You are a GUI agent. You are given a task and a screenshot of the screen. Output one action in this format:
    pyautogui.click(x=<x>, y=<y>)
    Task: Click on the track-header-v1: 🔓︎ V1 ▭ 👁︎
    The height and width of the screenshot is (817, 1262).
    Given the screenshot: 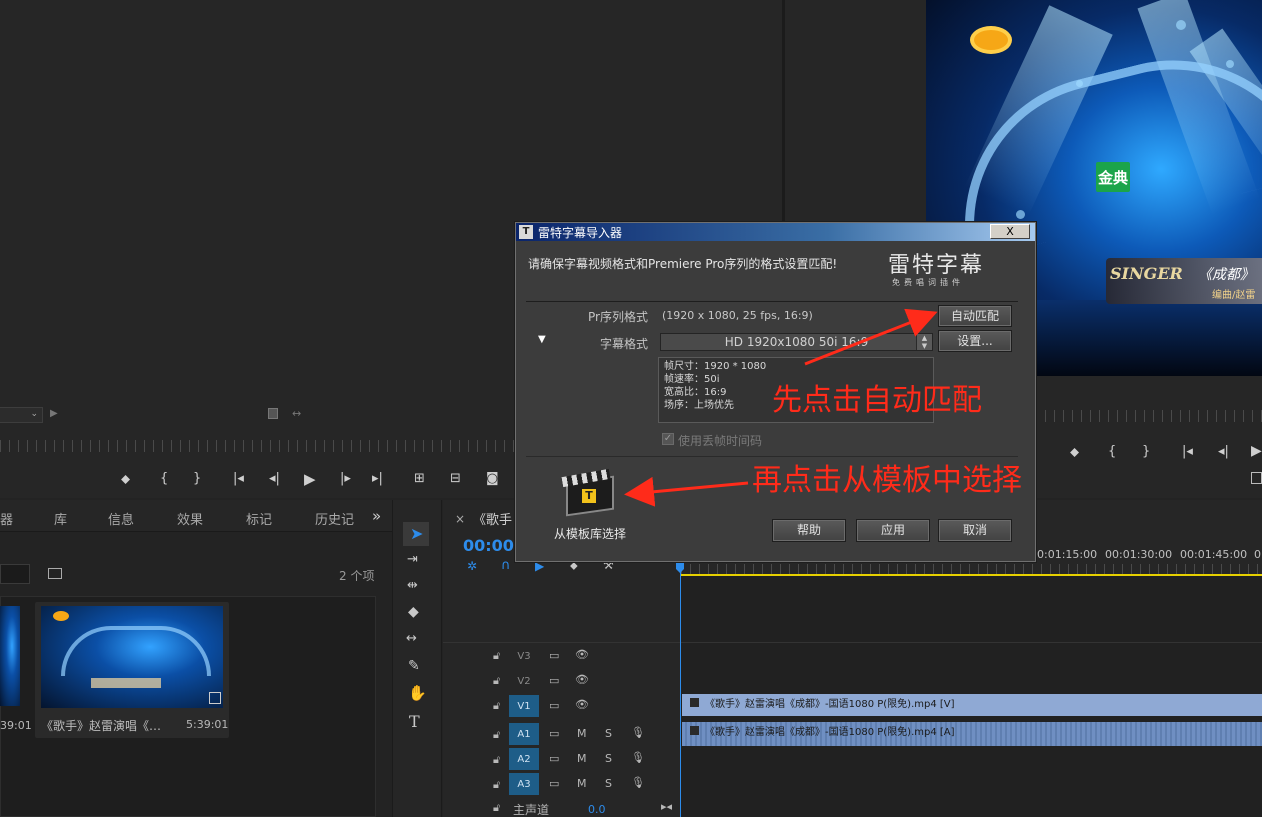 What is the action you would take?
    pyautogui.click(x=562, y=706)
    